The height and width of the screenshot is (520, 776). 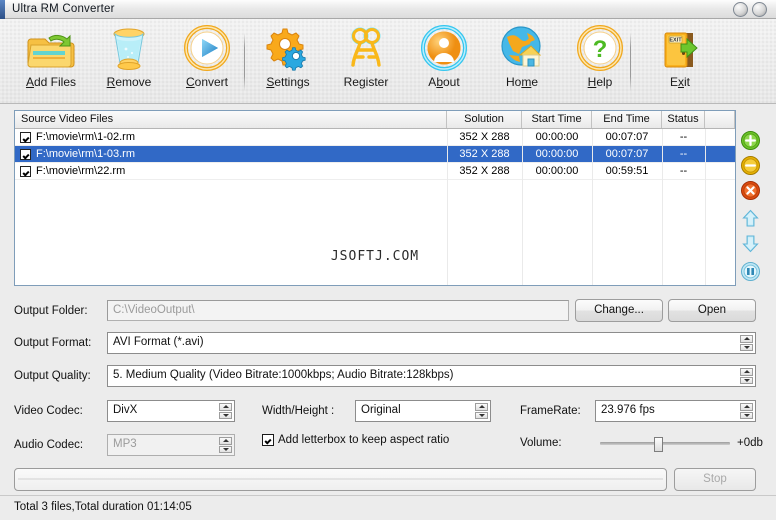 What do you see at coordinates (750, 165) in the screenshot?
I see `minus-circle-icon` at bounding box center [750, 165].